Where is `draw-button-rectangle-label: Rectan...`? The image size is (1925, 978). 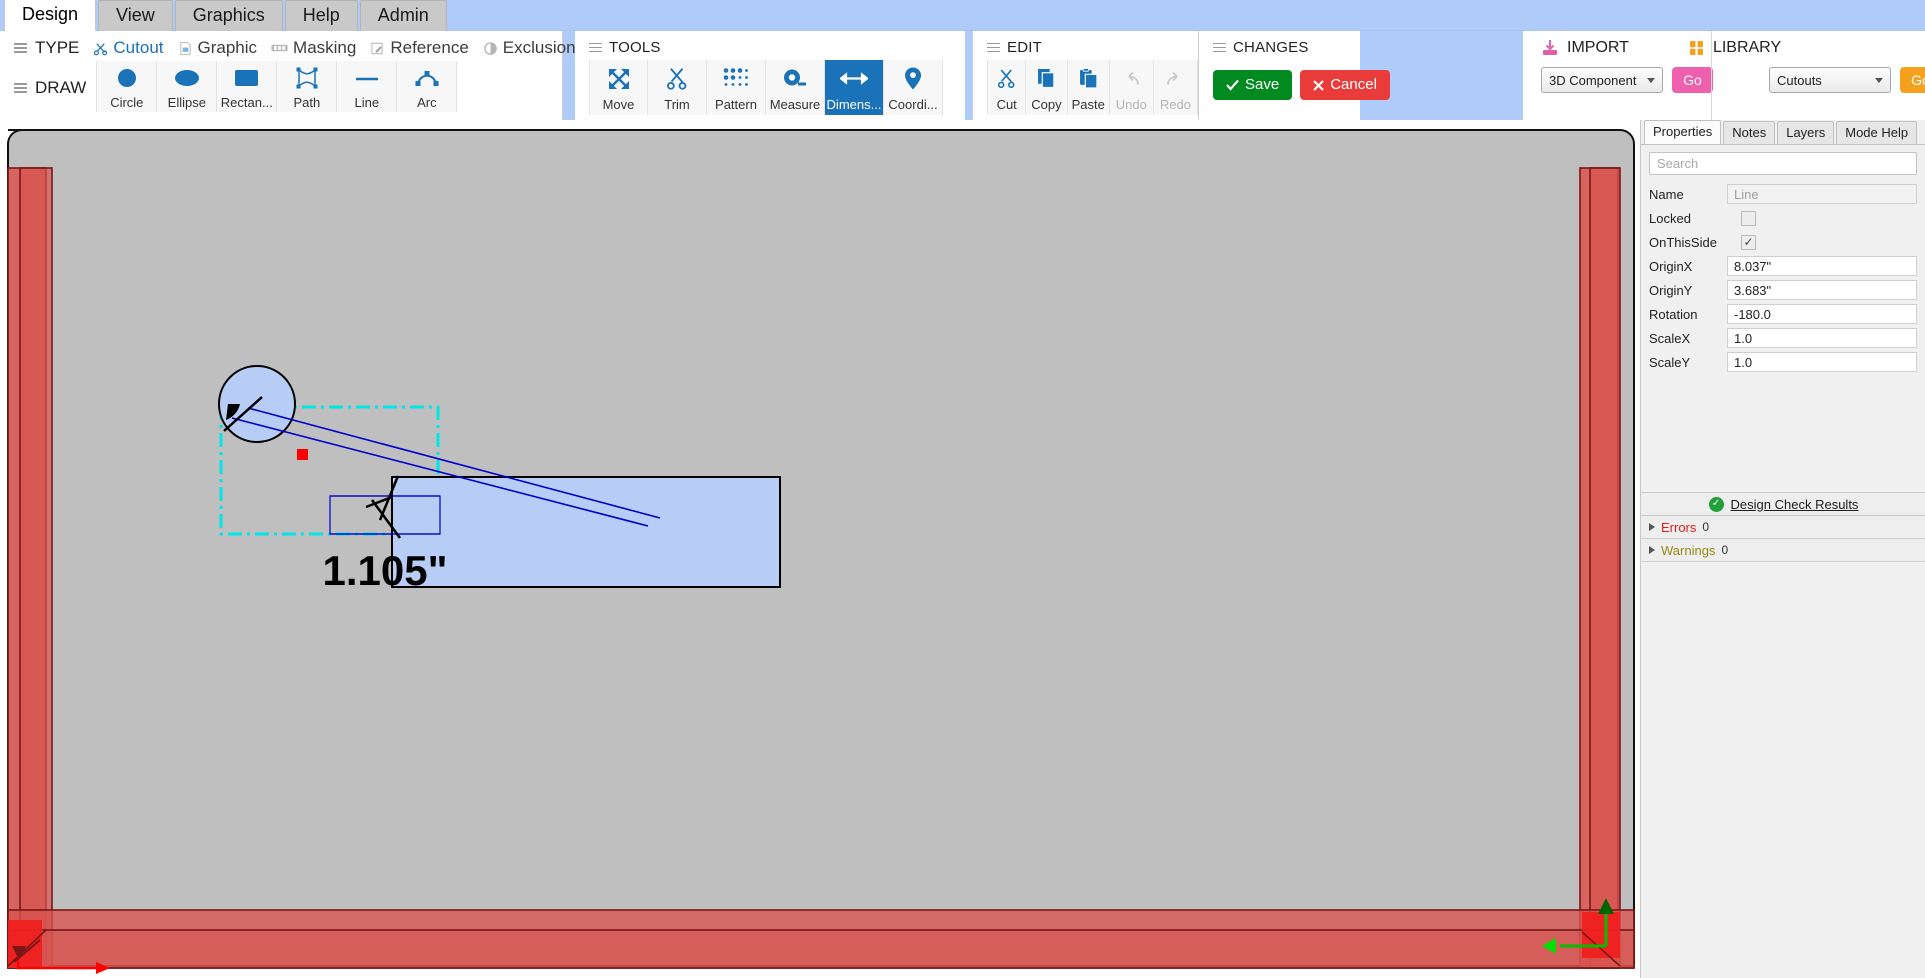
draw-button-rectangle-label: Rectan... is located at coordinates (246, 102).